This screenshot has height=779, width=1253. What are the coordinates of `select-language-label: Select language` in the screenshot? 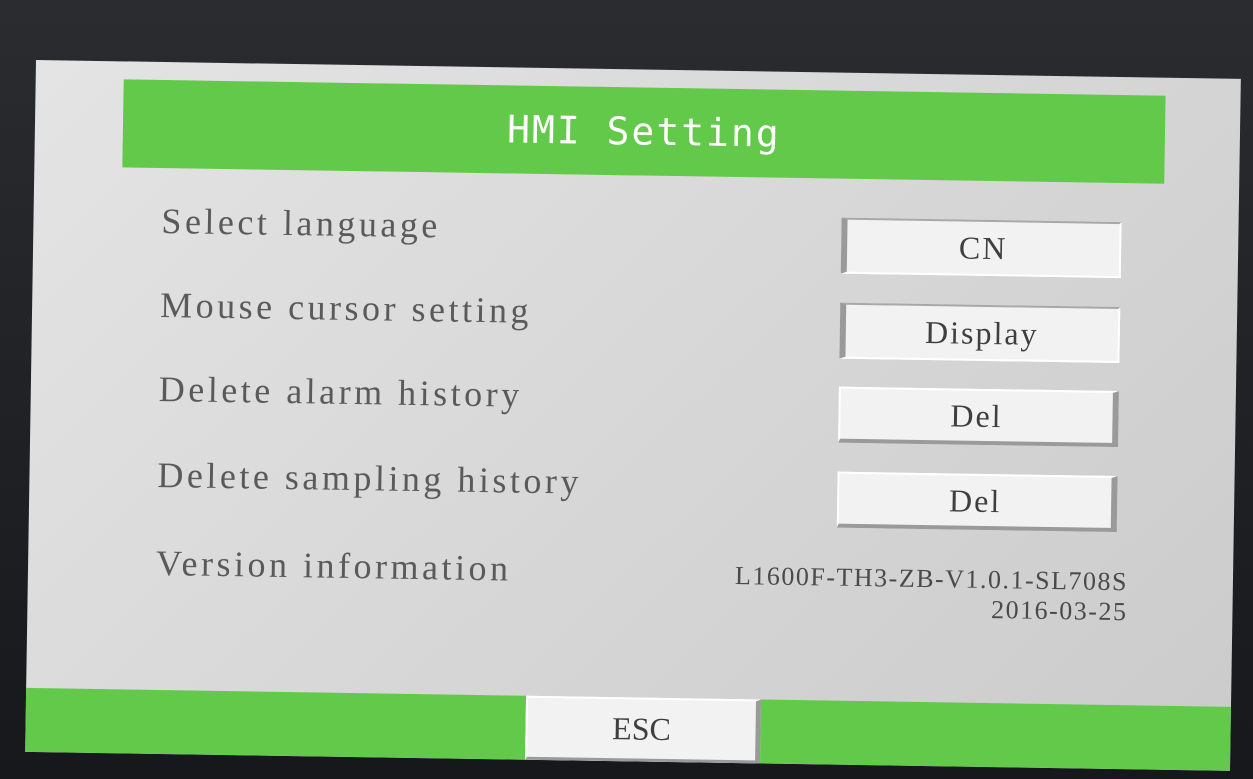 It's located at (301, 223).